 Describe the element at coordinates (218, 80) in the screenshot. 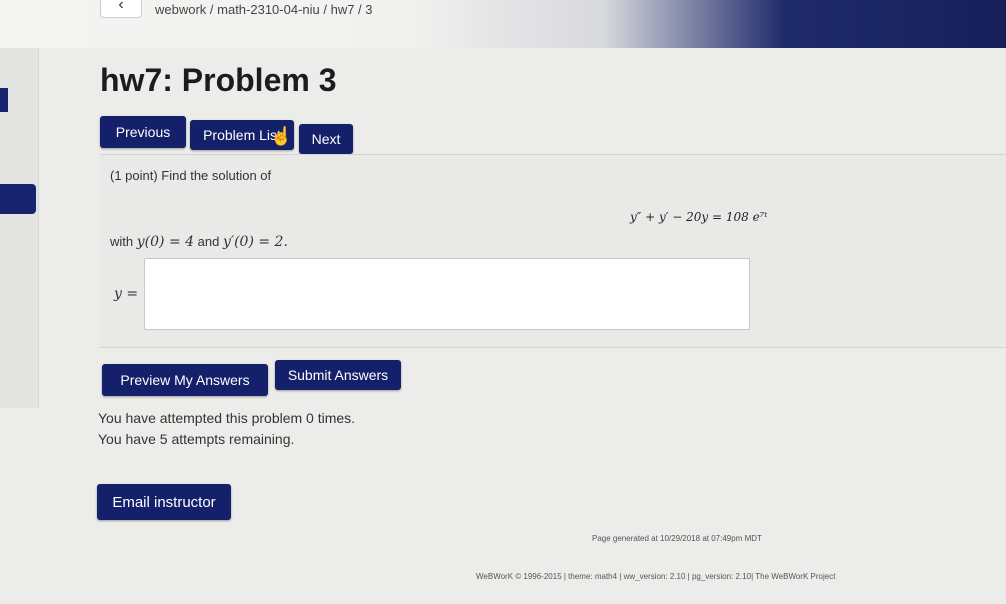

I see `page-title: hw7: Problem 3` at that location.